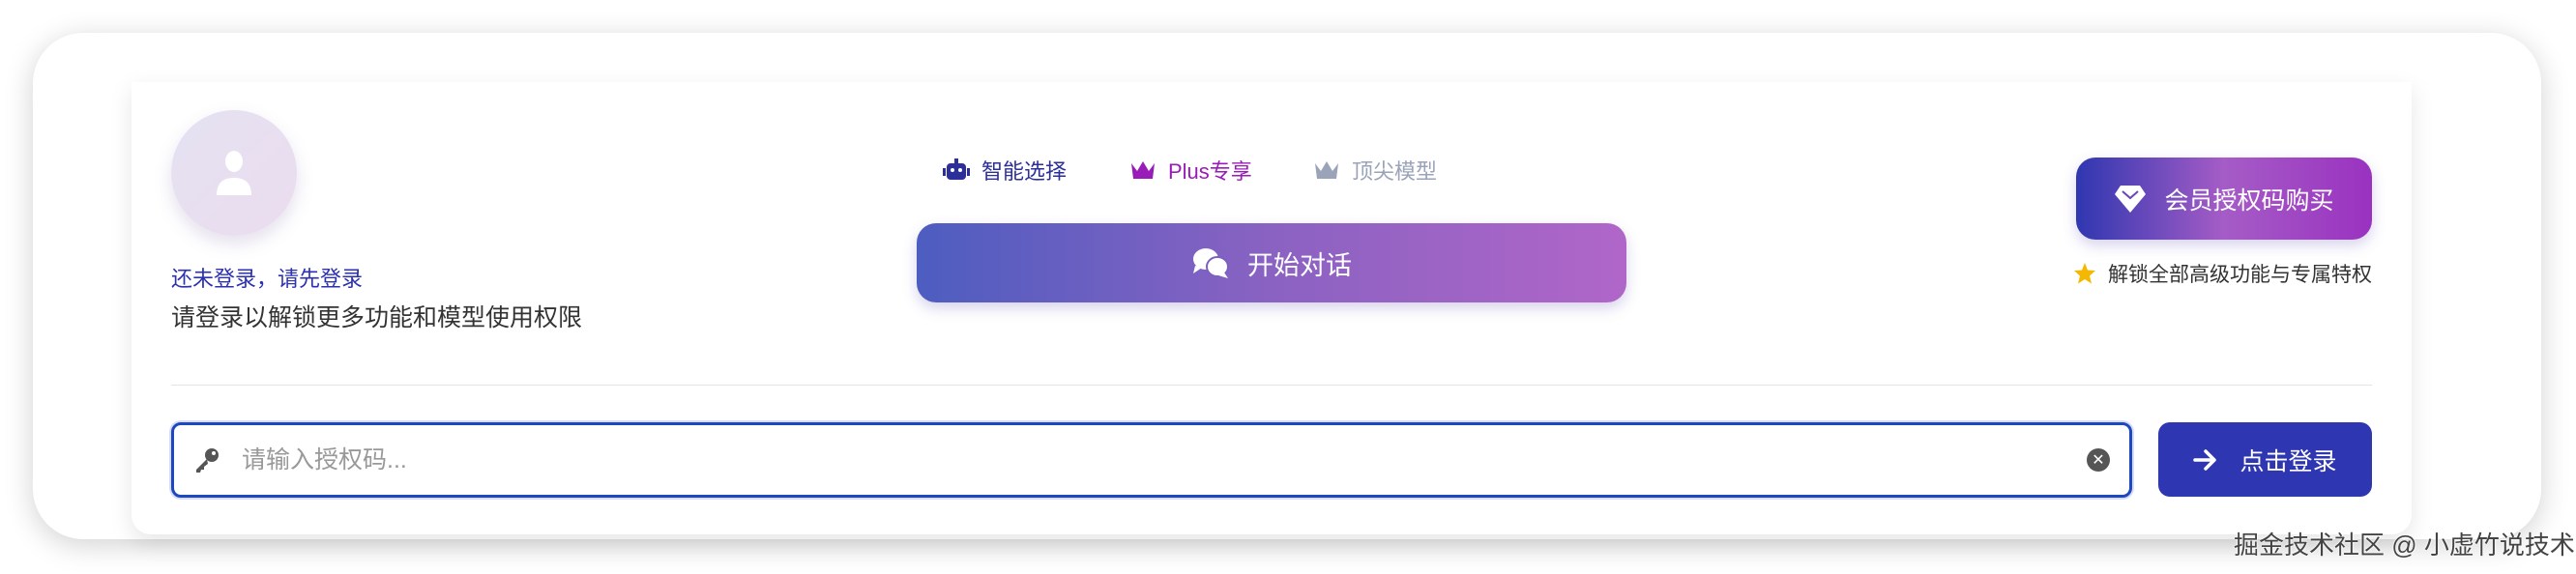  I want to click on avatar, so click(234, 173).